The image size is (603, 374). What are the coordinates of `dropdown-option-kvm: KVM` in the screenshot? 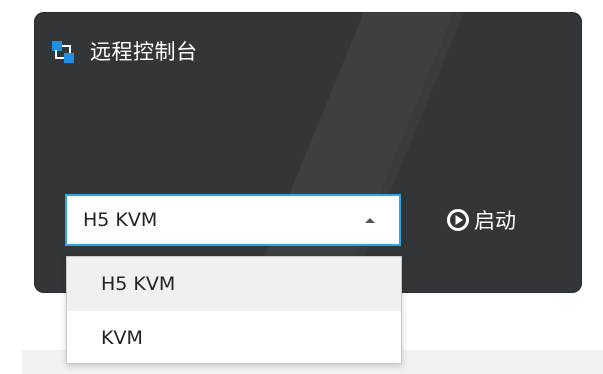 It's located at (234, 338).